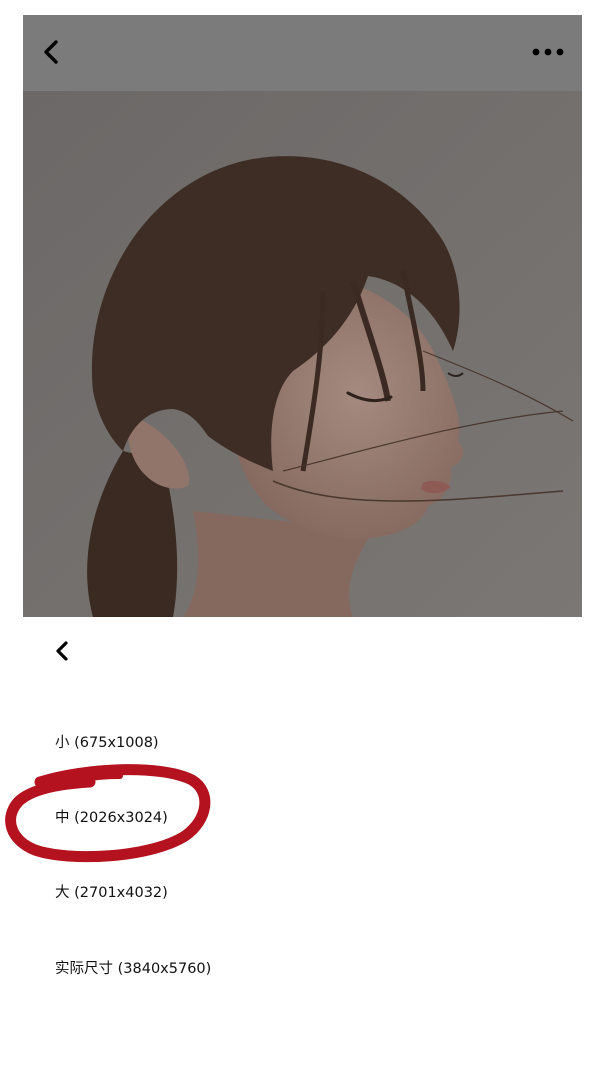 This screenshot has width=594, height=1075. Describe the element at coordinates (133, 969) in the screenshot. I see `size-option-original: 实际尺寸 (3840x5760)` at that location.